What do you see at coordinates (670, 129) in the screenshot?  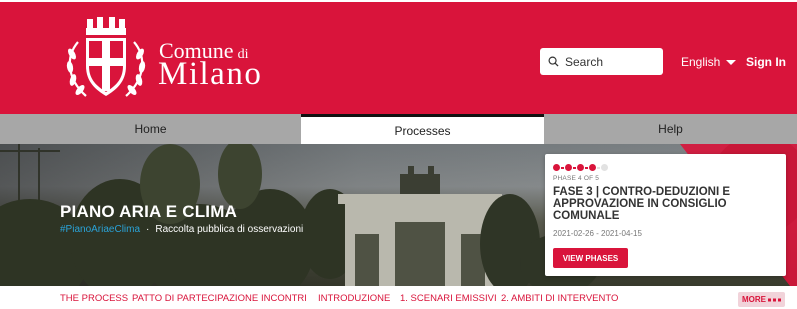 I see `nav-item-help: Help` at bounding box center [670, 129].